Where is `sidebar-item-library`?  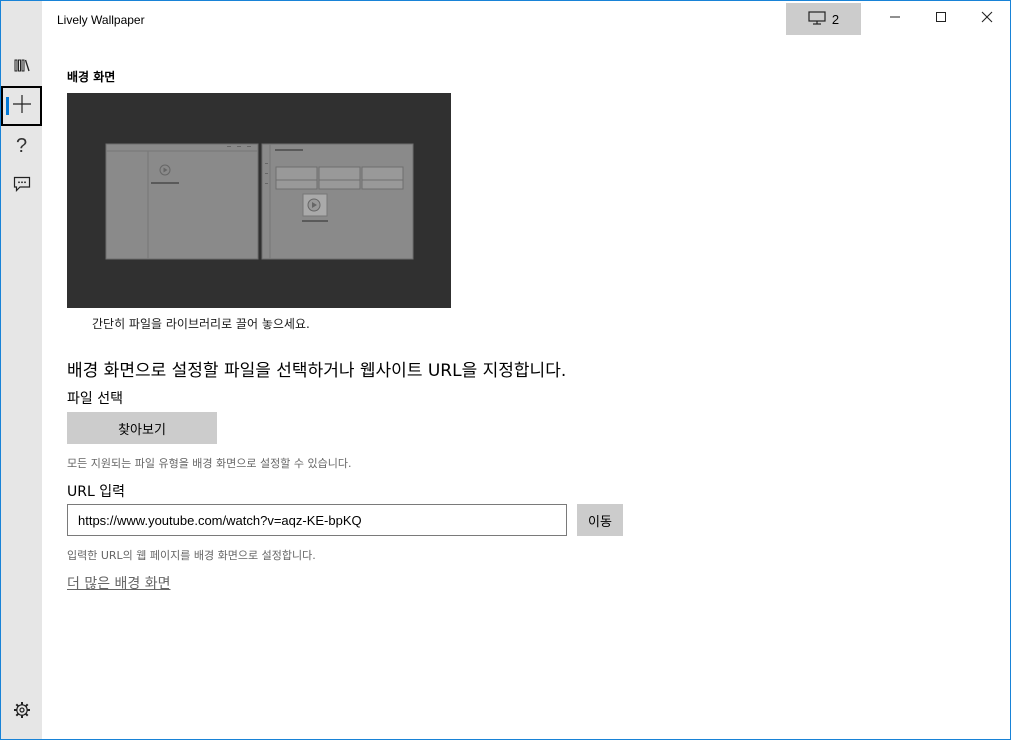
sidebar-item-library is located at coordinates (21, 66).